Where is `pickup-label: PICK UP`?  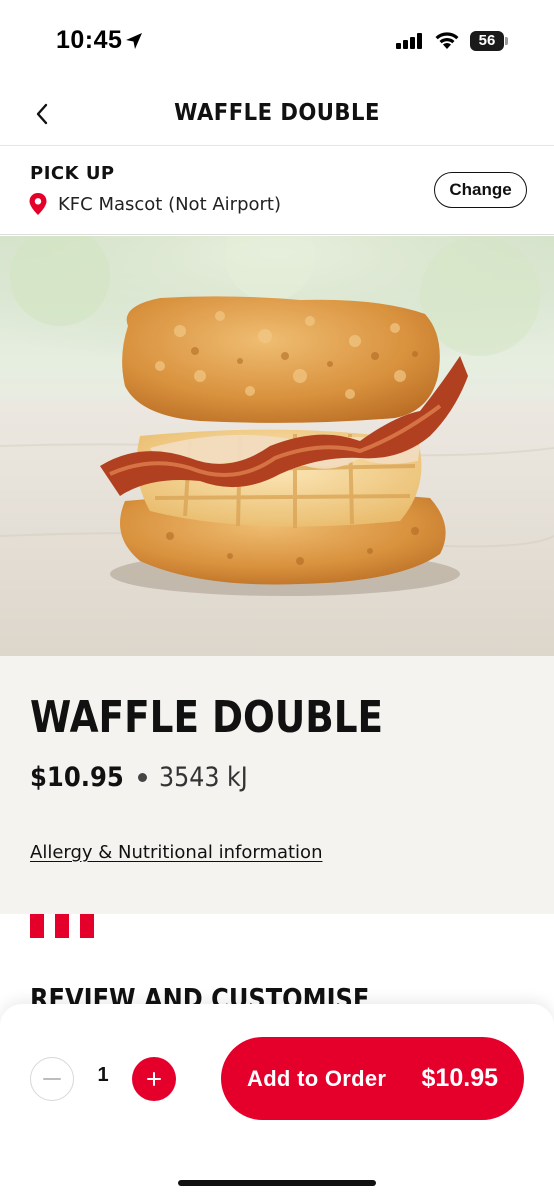
pickup-label: PICK UP is located at coordinates (72, 173).